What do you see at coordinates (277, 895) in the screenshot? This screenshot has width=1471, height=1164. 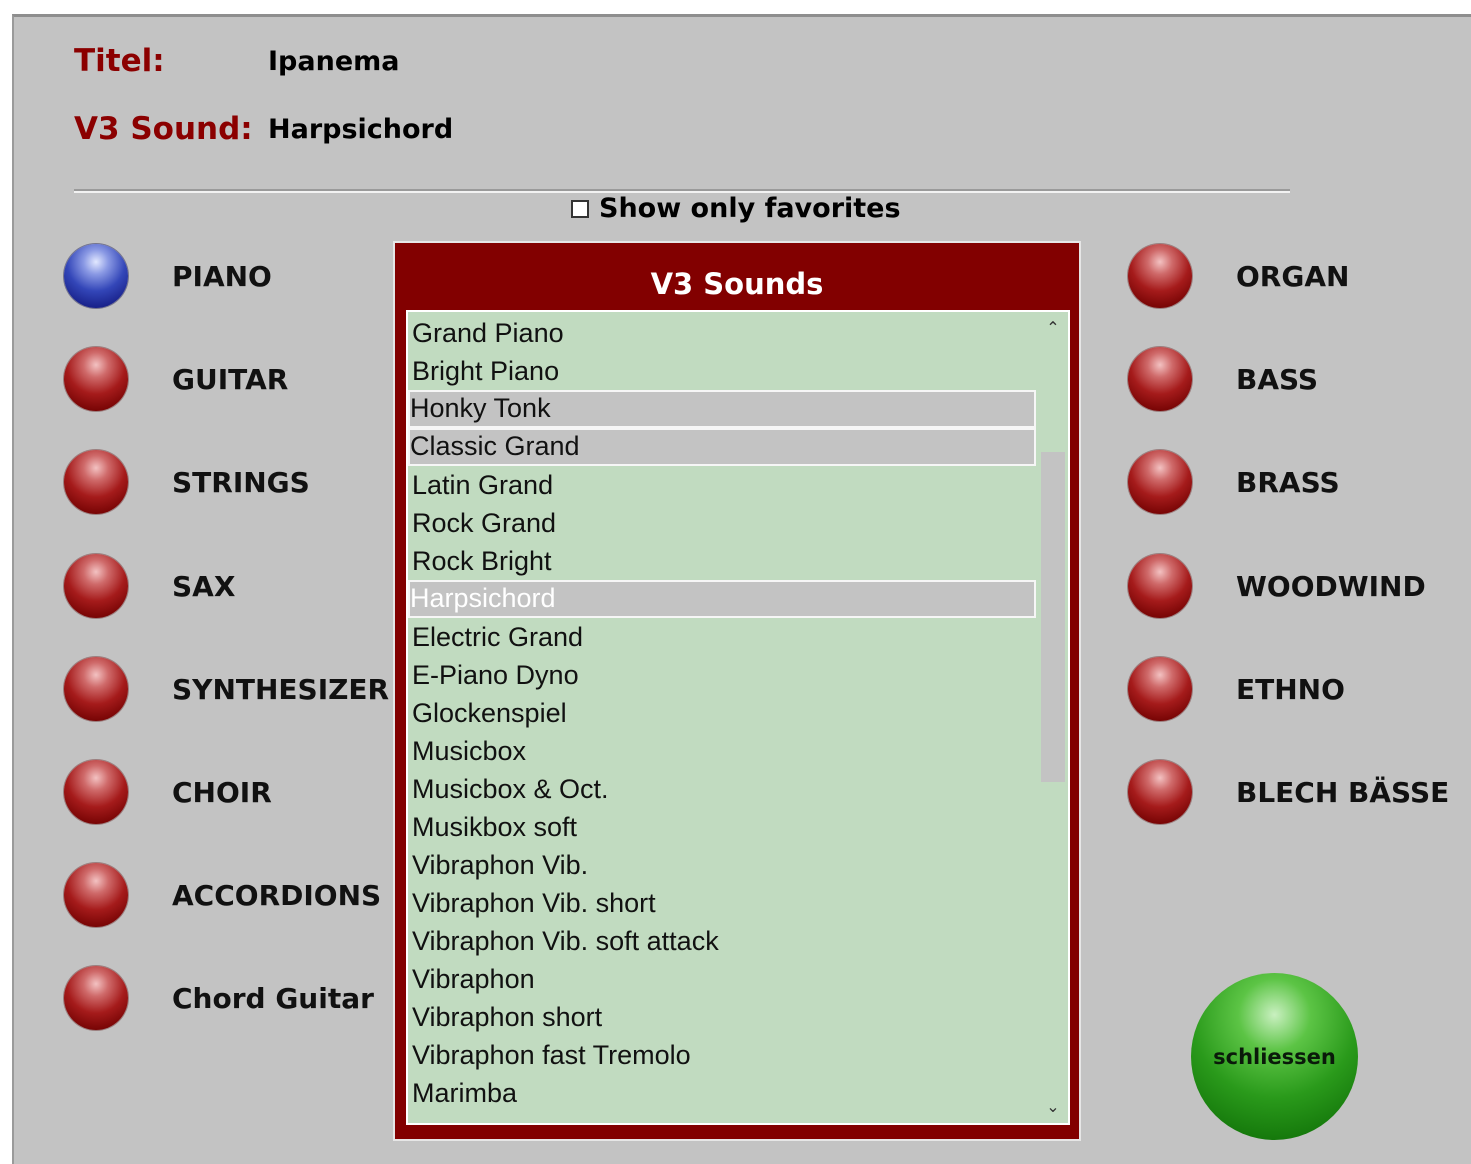 I see `category-label: ACCORDIONS` at bounding box center [277, 895].